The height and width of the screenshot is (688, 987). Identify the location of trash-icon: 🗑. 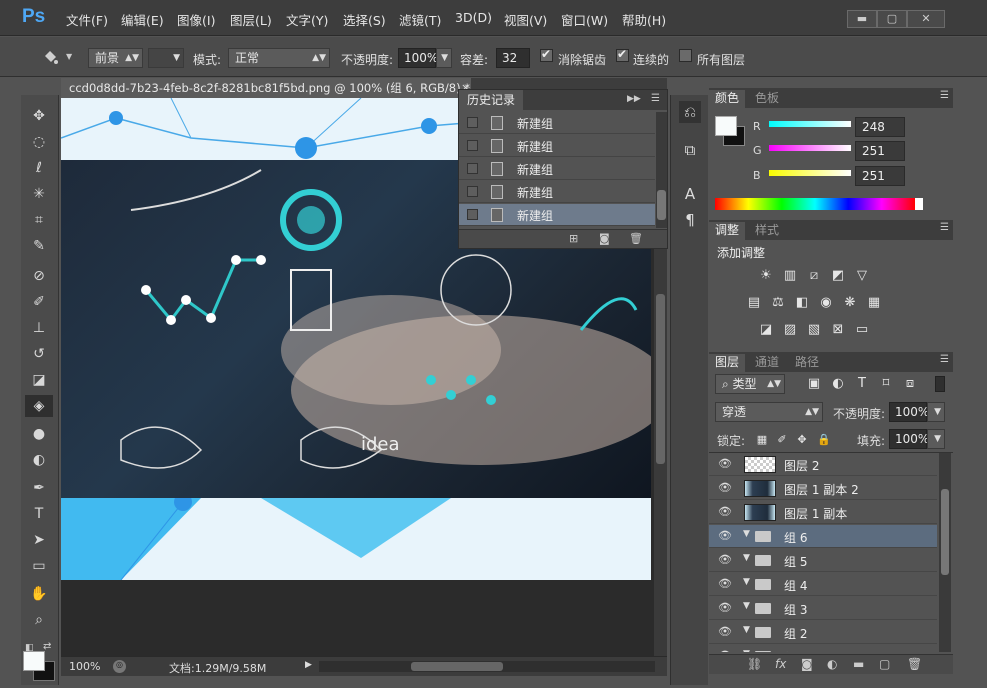
(636, 238).